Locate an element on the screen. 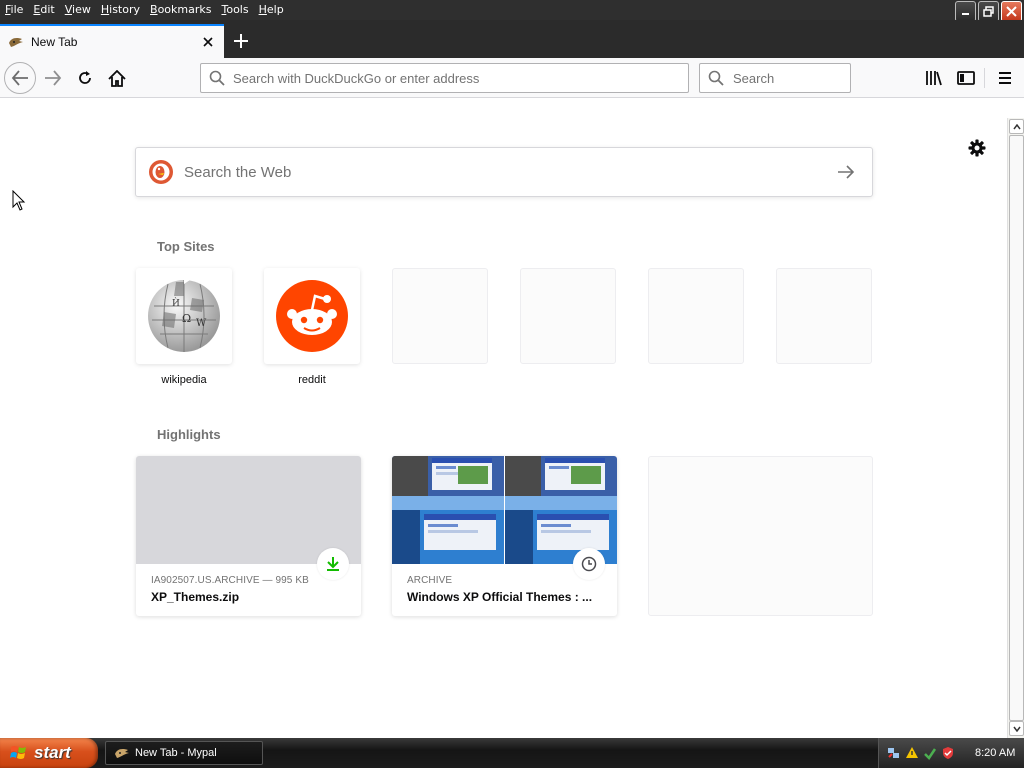 Image resolution: width=1024 pixels, height=768 pixels. highlight-download-badge is located at coordinates (333, 564).